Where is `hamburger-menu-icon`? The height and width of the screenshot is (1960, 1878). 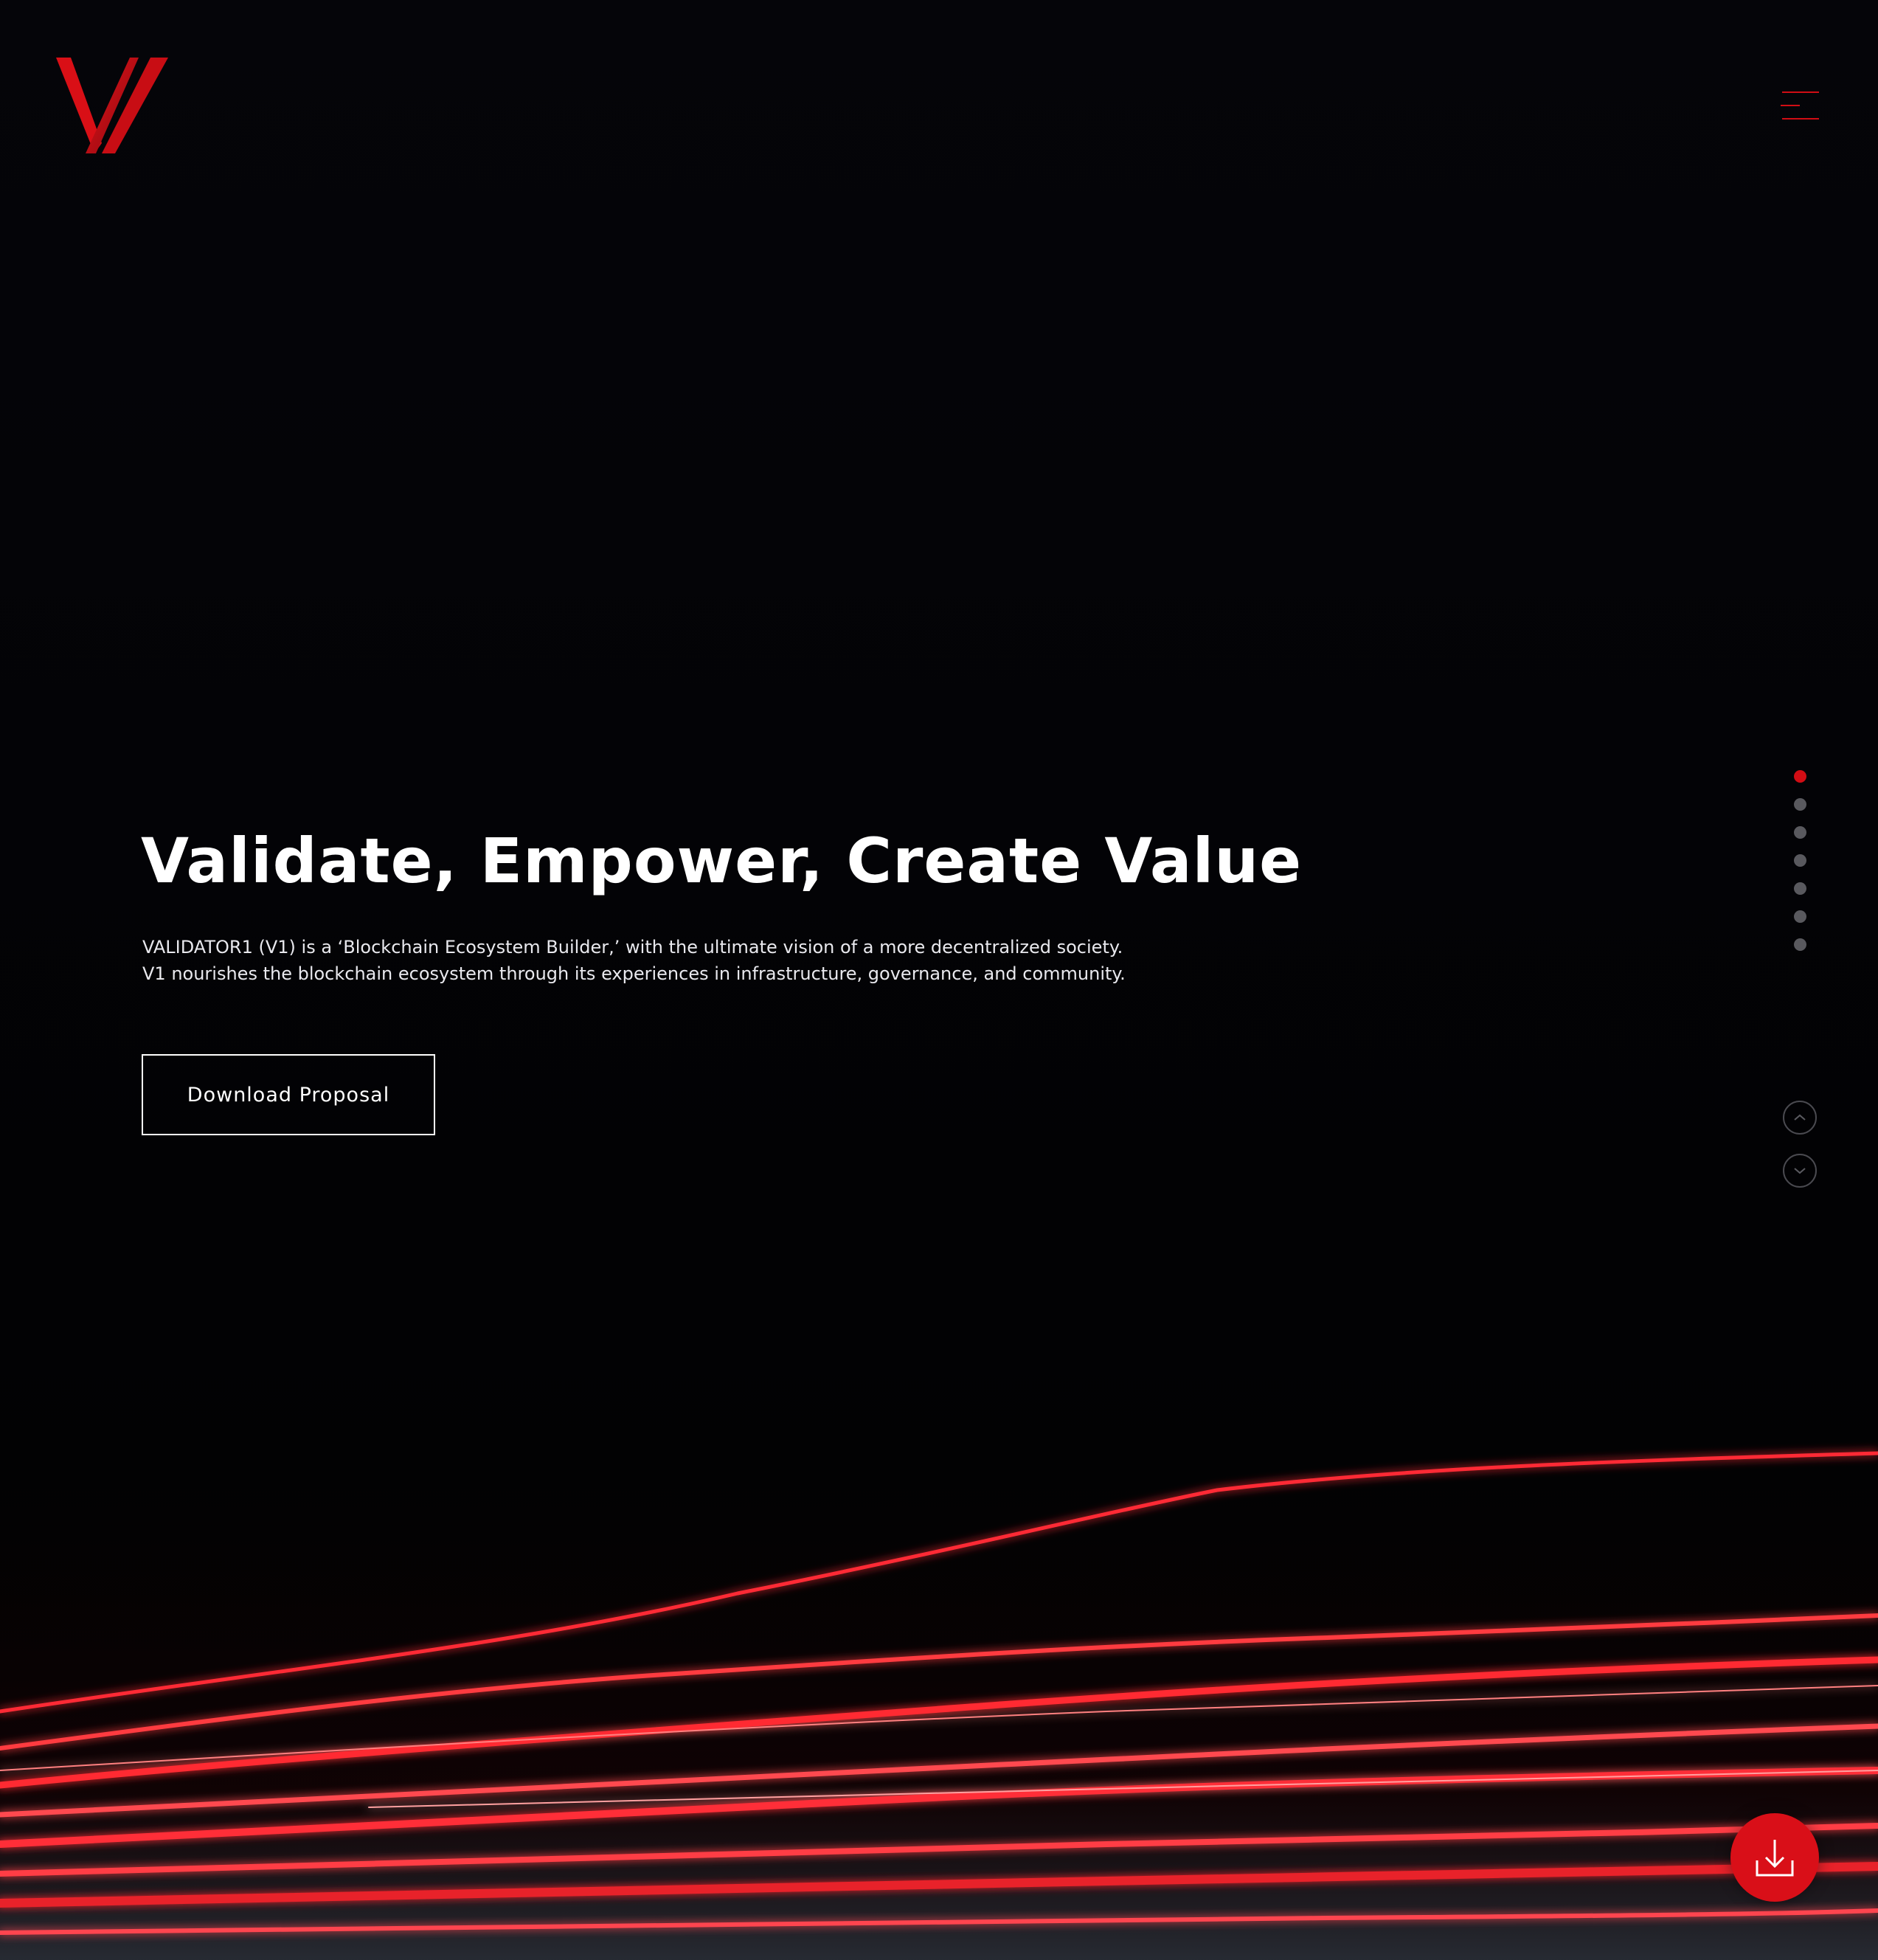 hamburger-menu-icon is located at coordinates (1799, 105).